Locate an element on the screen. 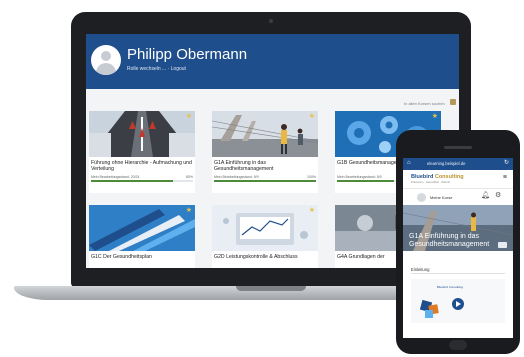 This screenshot has height=357, width=524. home-icon: ⌂ is located at coordinates (409, 163).